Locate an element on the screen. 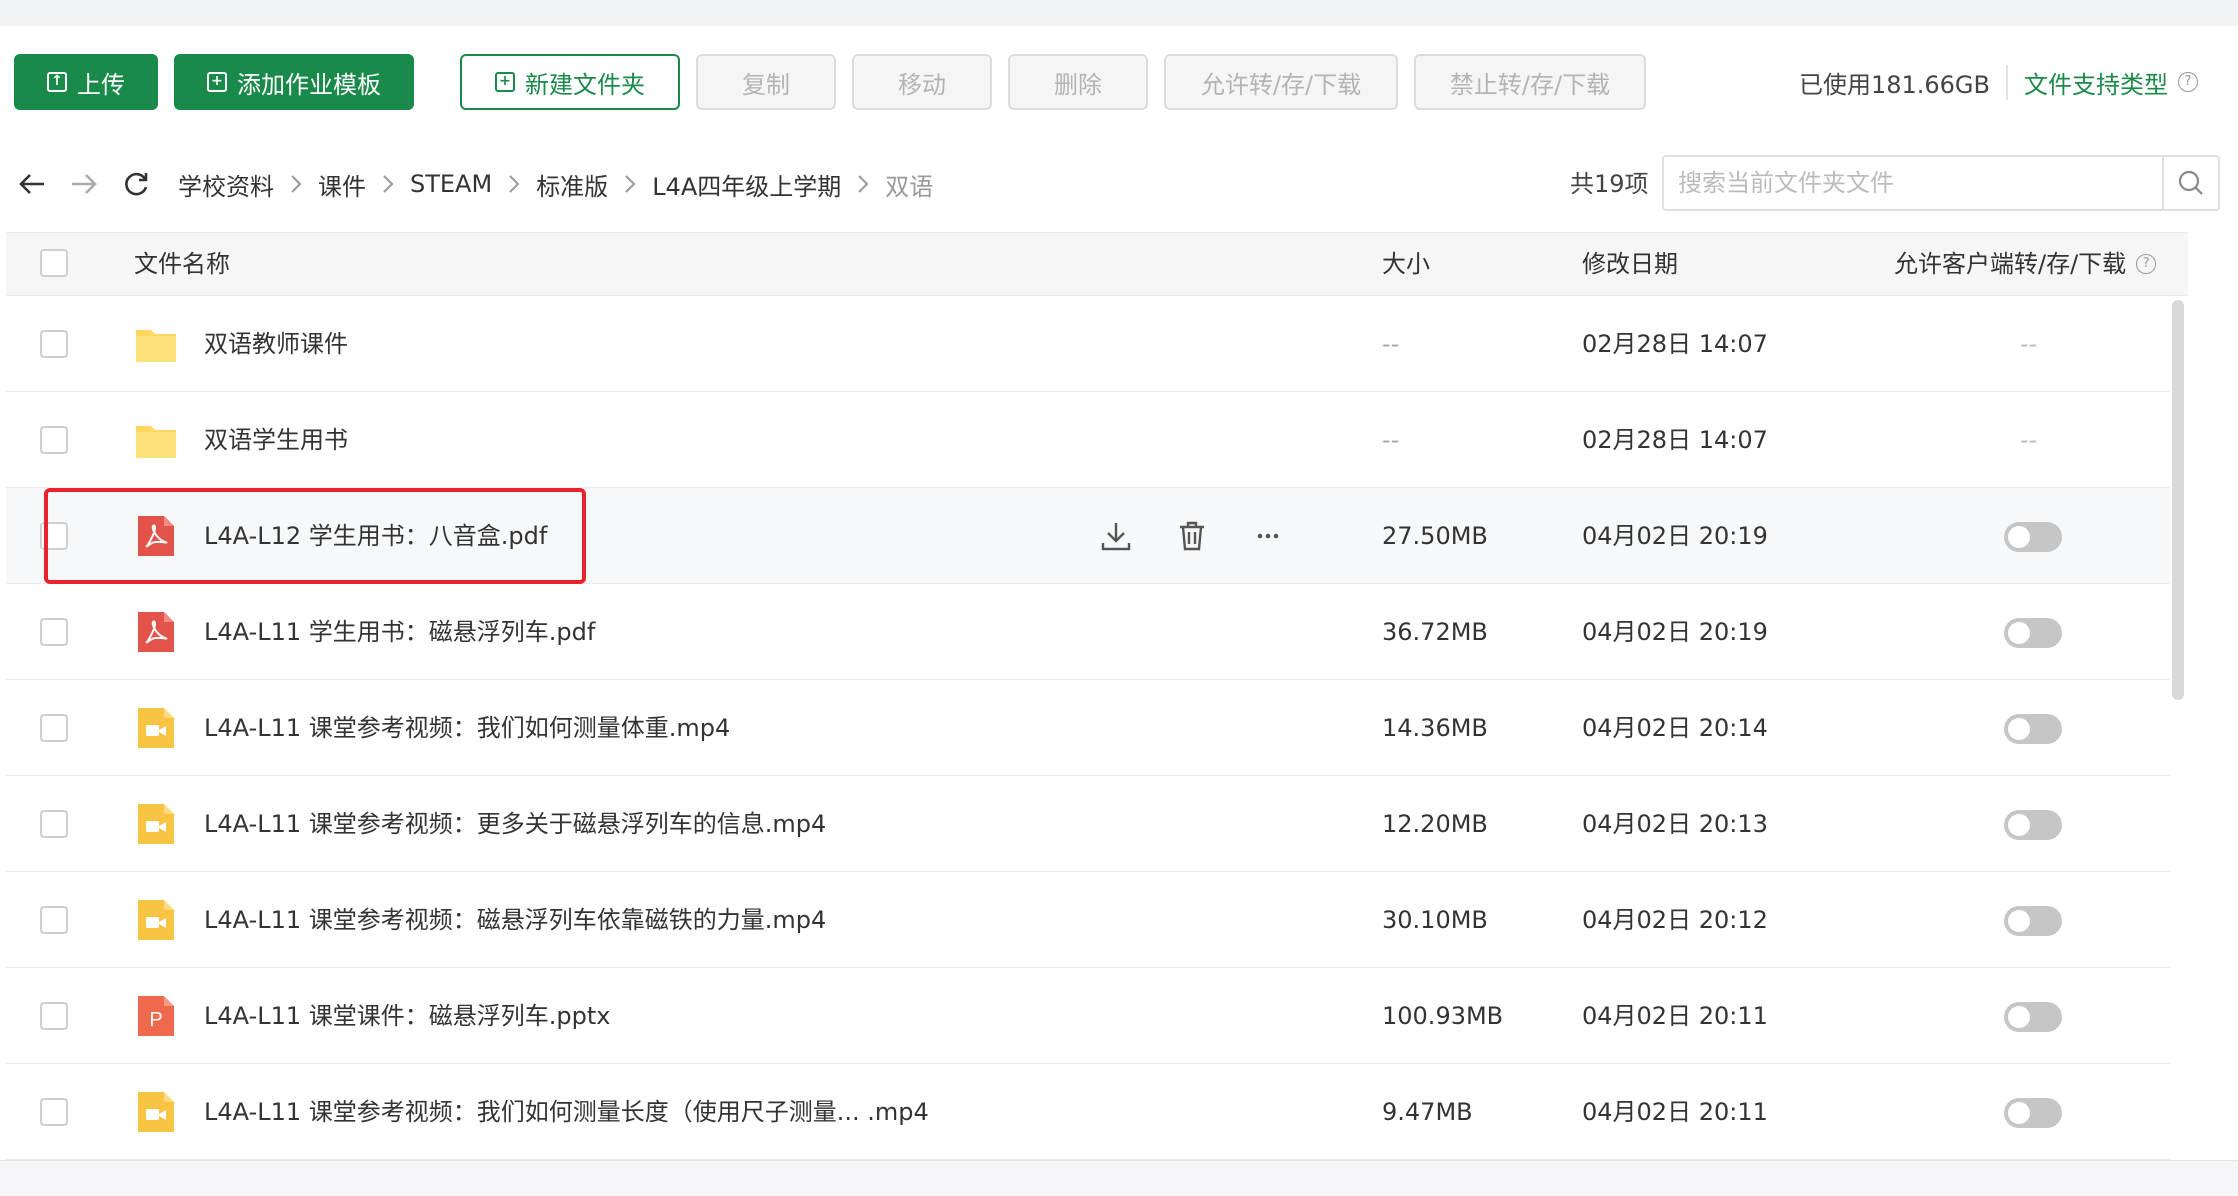 This screenshot has width=2238, height=1196. add-template-label: 添加作业模板 is located at coordinates (309, 84).